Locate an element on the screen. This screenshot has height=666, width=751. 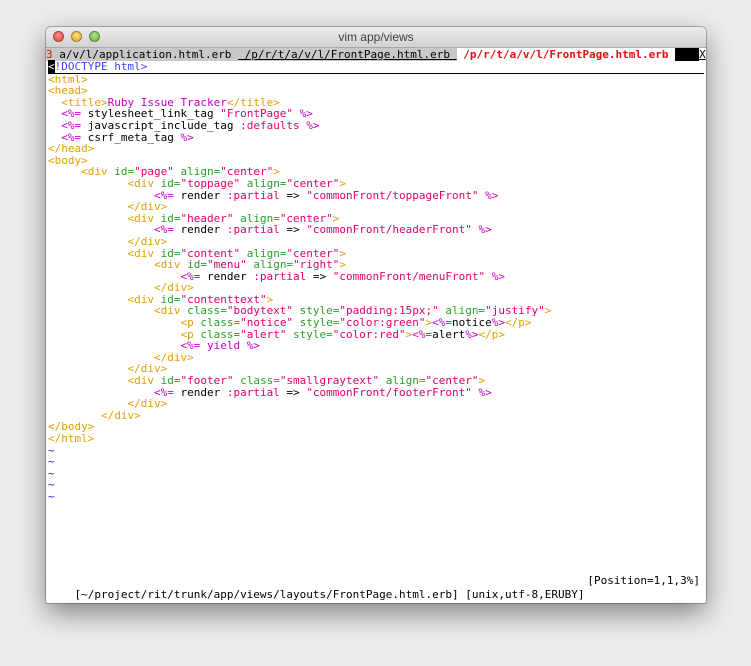
code-token: style= is located at coordinates (309, 334).